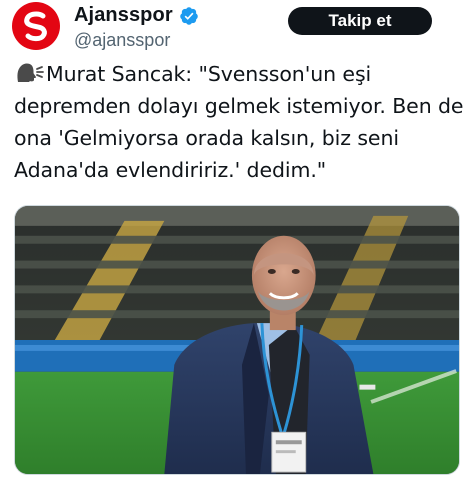 Image resolution: width=474 pixels, height=493 pixels. What do you see at coordinates (123, 15) in the screenshot?
I see `display-name: Ajansspor` at bounding box center [123, 15].